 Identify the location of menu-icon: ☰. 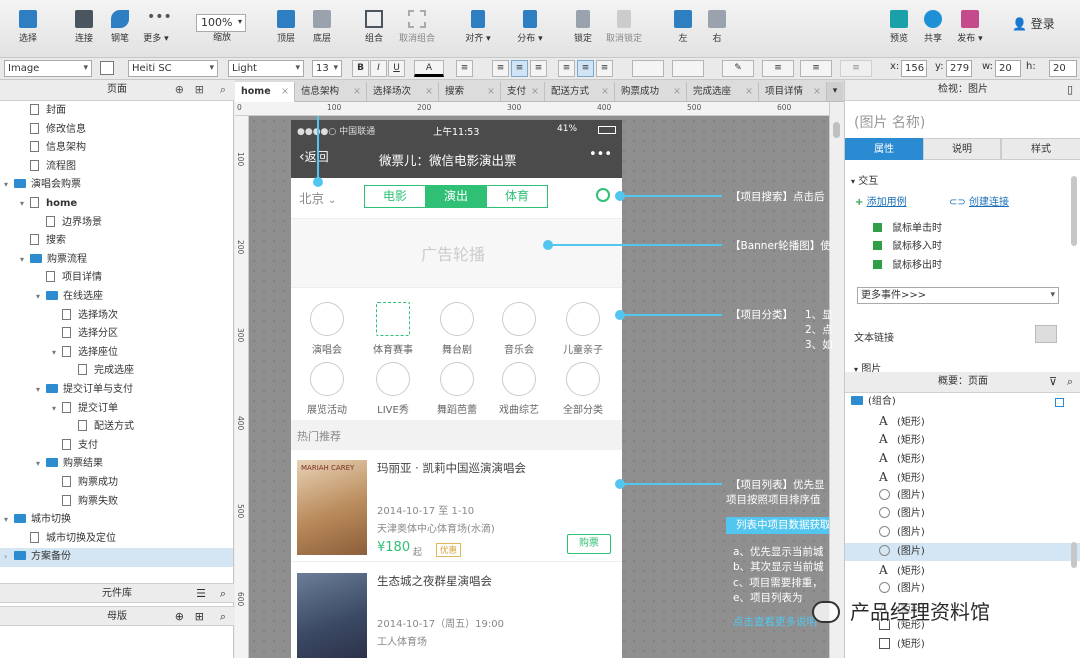
(201, 593).